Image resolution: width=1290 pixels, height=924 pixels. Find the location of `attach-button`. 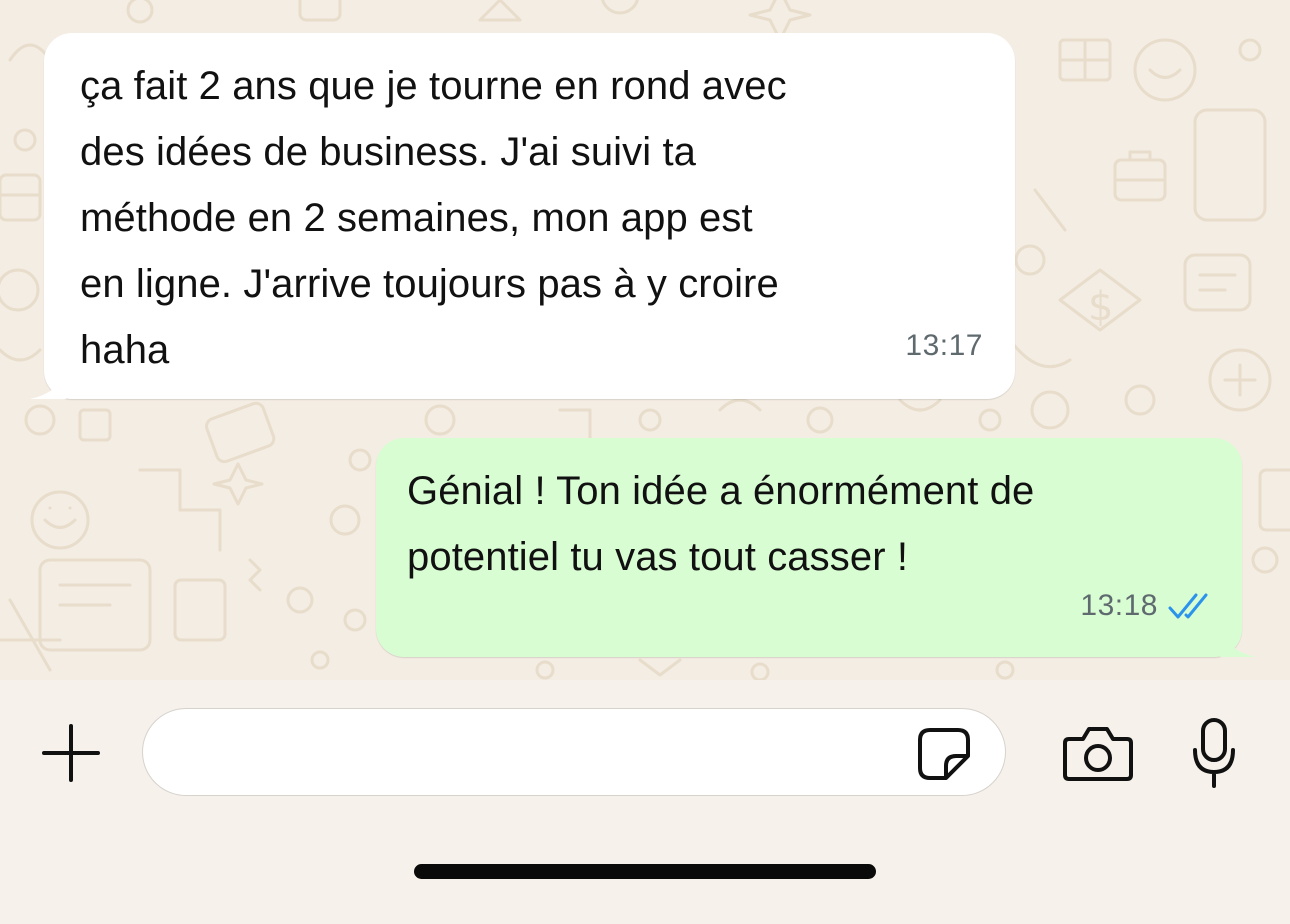

attach-button is located at coordinates (71, 753).